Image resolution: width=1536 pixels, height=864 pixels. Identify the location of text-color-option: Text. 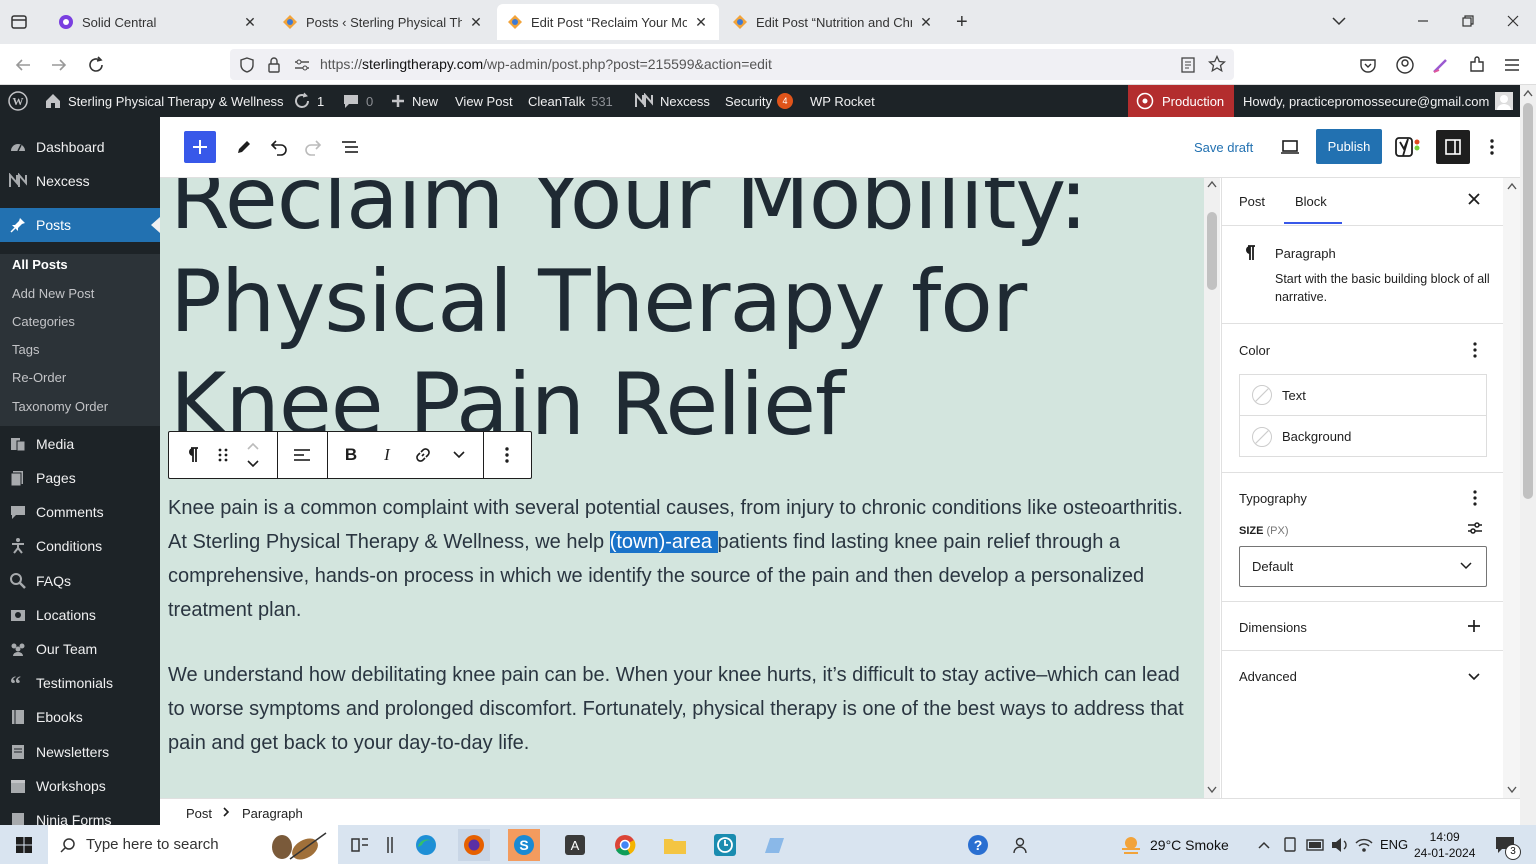
(1363, 395).